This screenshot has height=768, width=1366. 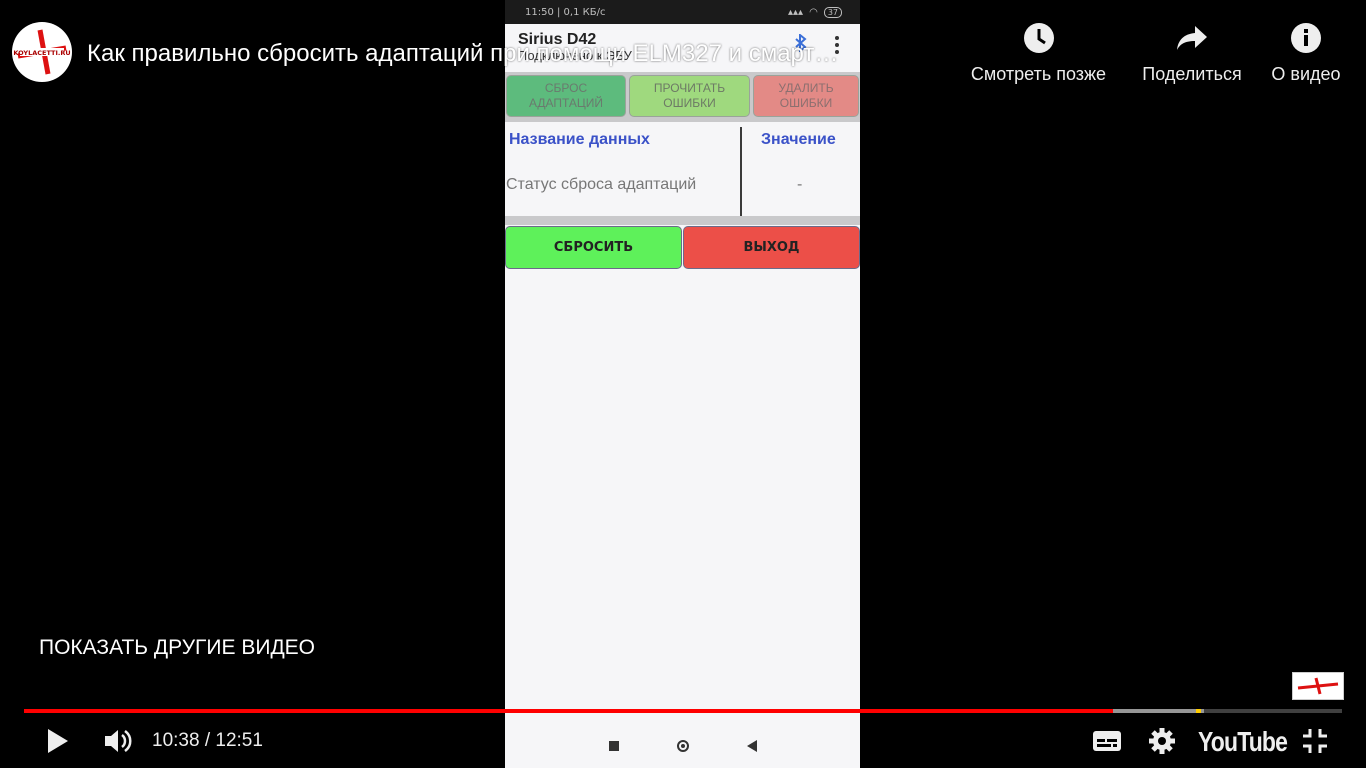 I want to click on chapter-marker, so click(x=1198, y=711).